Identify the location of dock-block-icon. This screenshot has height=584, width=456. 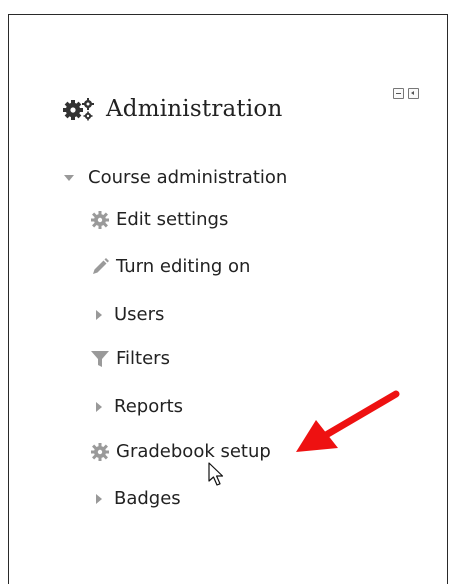
(413, 93).